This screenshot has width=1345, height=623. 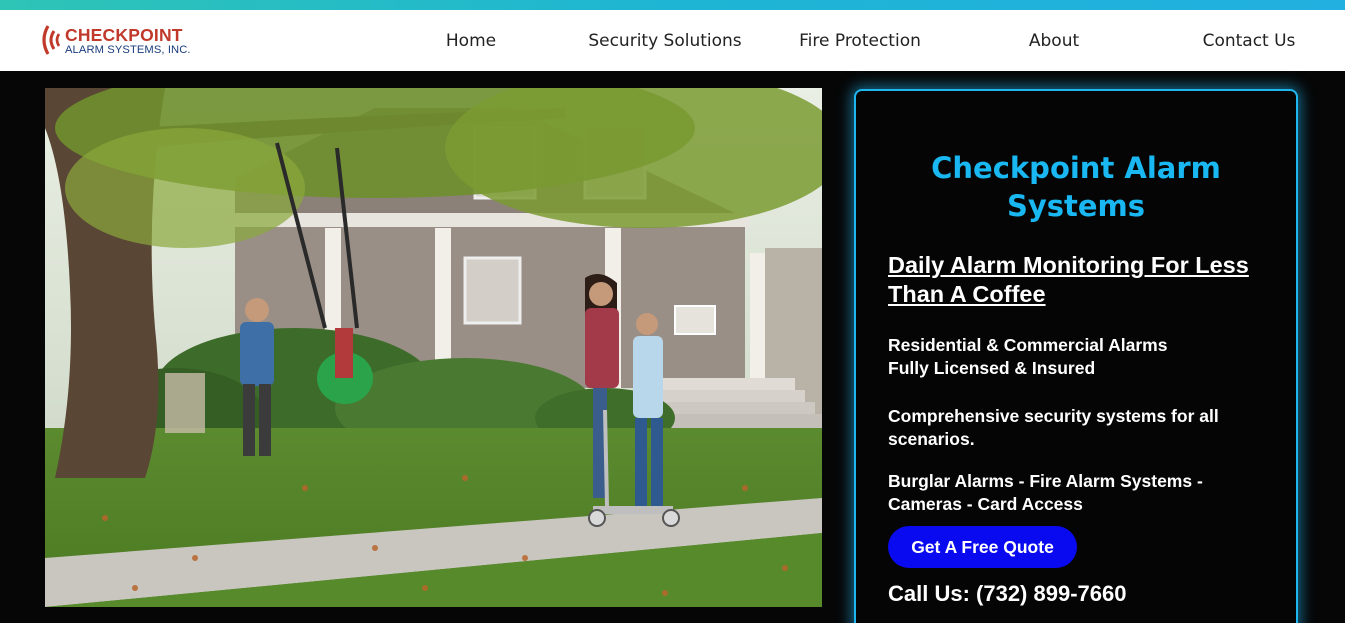 I want to click on logo-subtitle: ALARM SYSTEMS, INC., so click(x=128, y=50).